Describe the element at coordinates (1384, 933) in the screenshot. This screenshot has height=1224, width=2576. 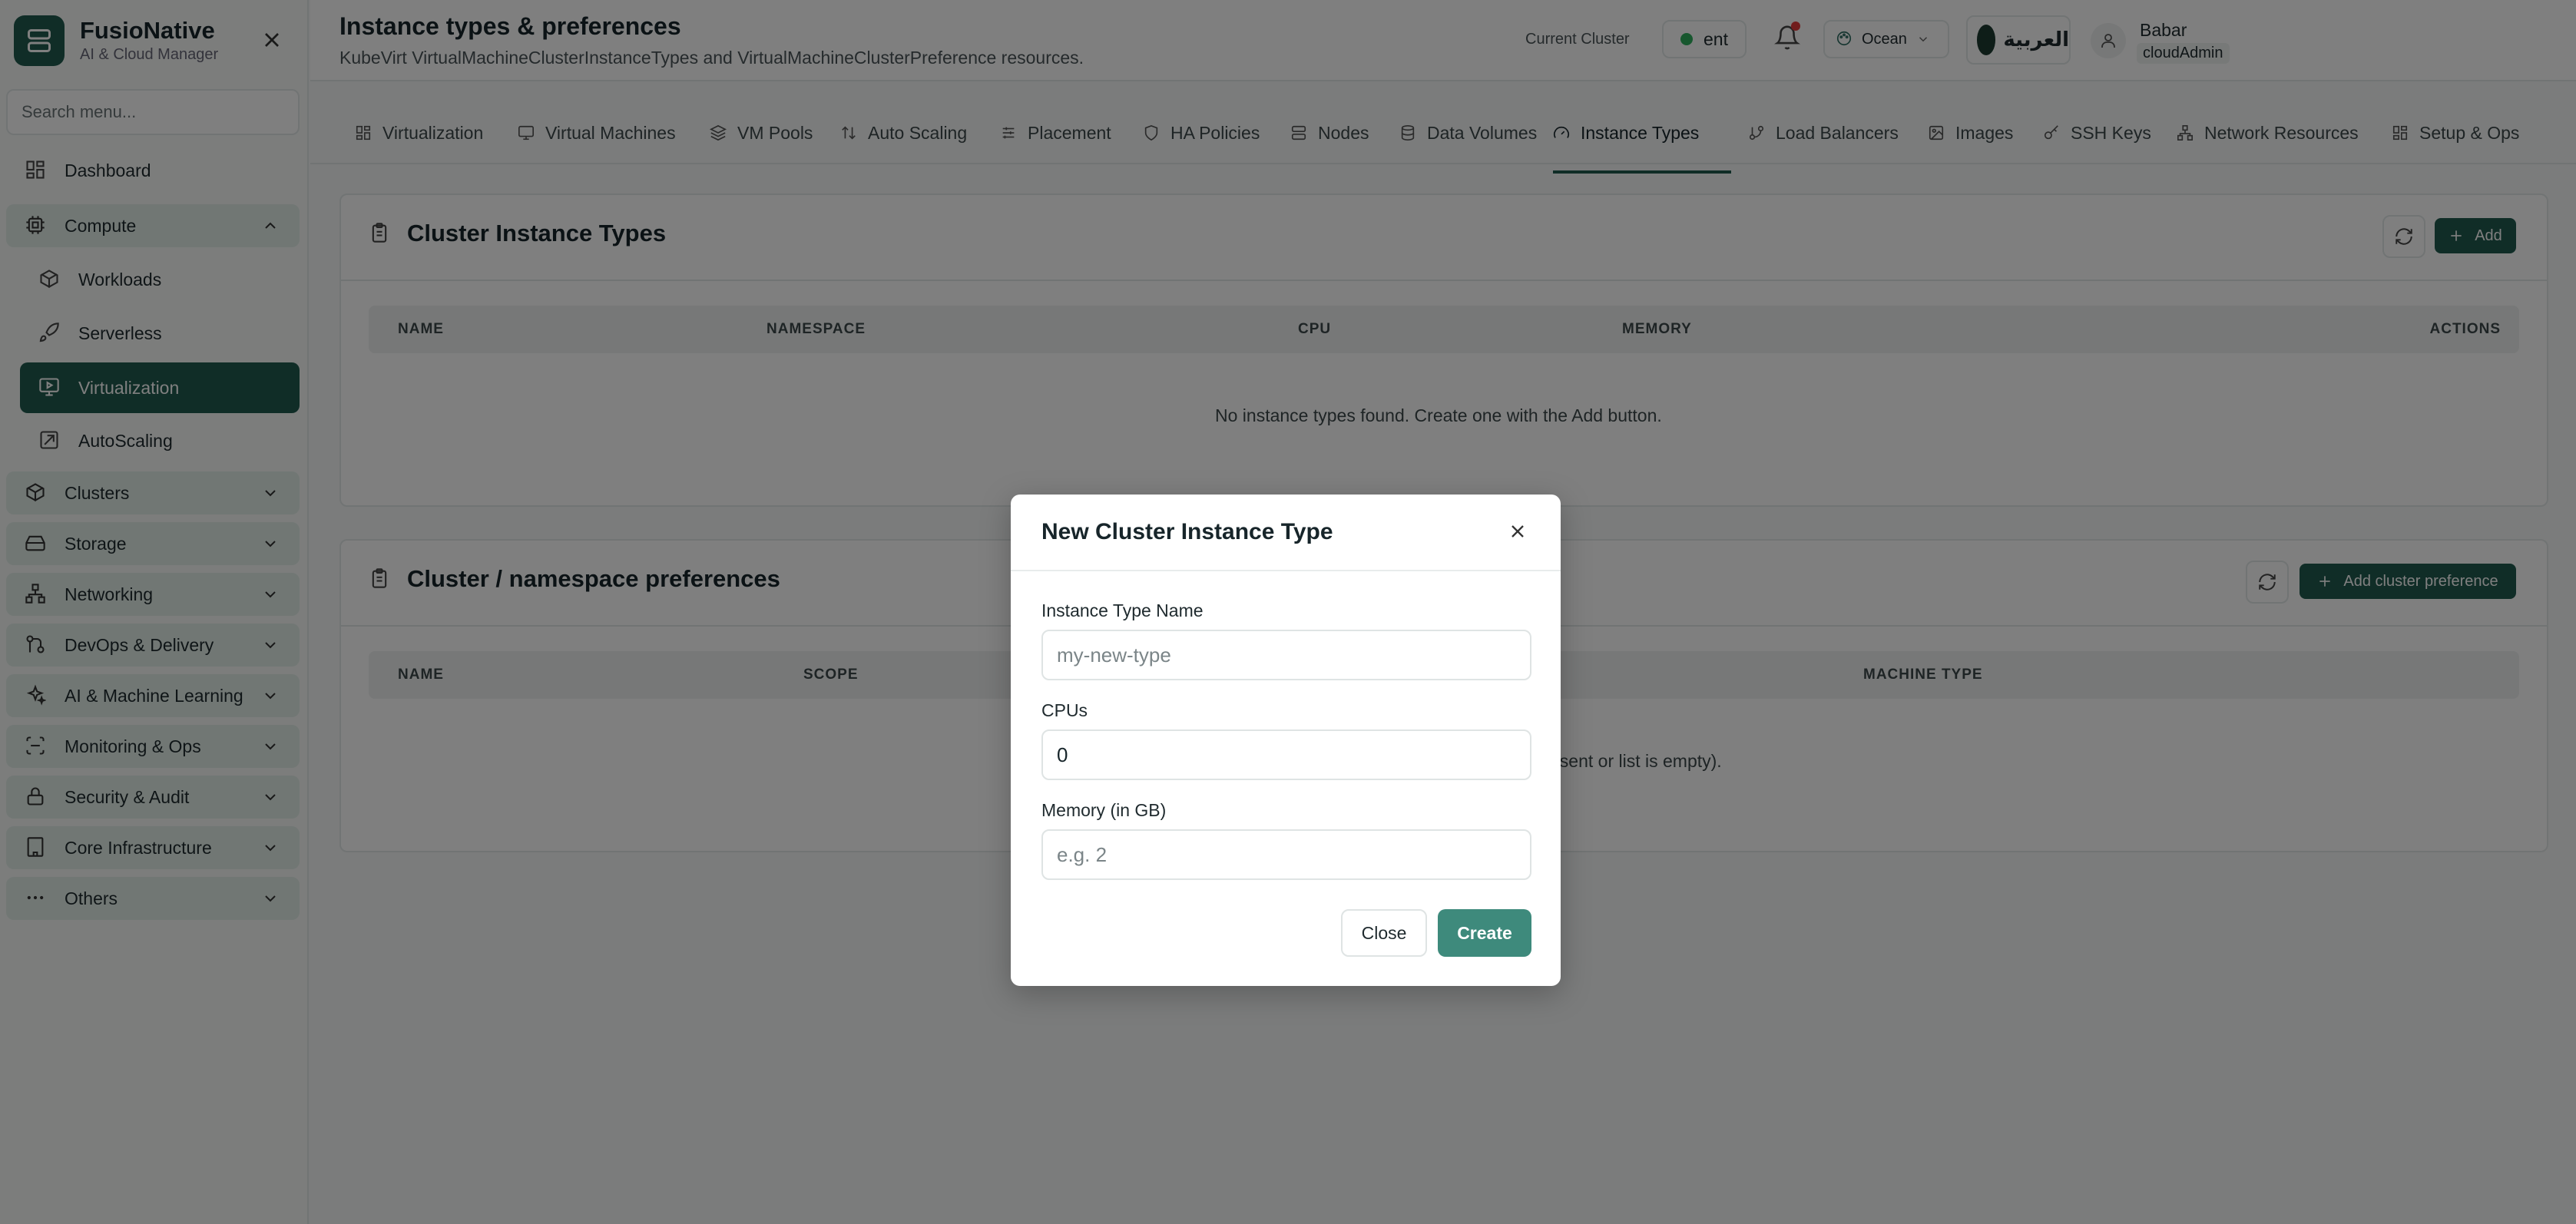
I see `close-button: Close` at that location.